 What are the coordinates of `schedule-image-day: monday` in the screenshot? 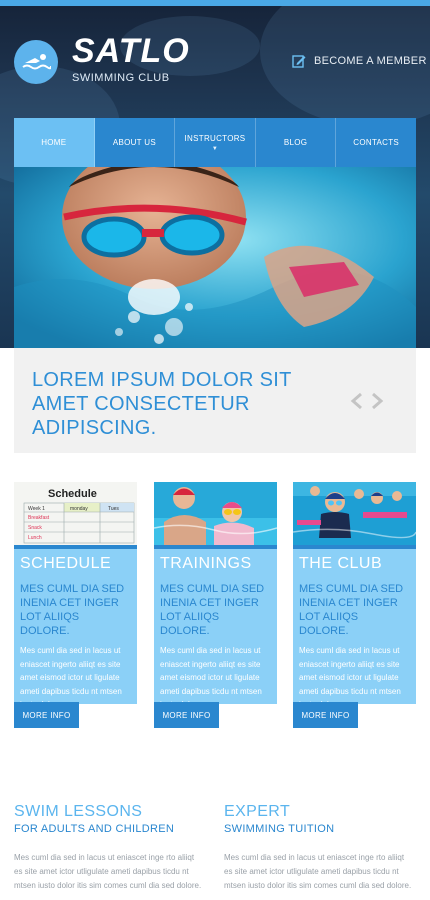 It's located at (79, 509).